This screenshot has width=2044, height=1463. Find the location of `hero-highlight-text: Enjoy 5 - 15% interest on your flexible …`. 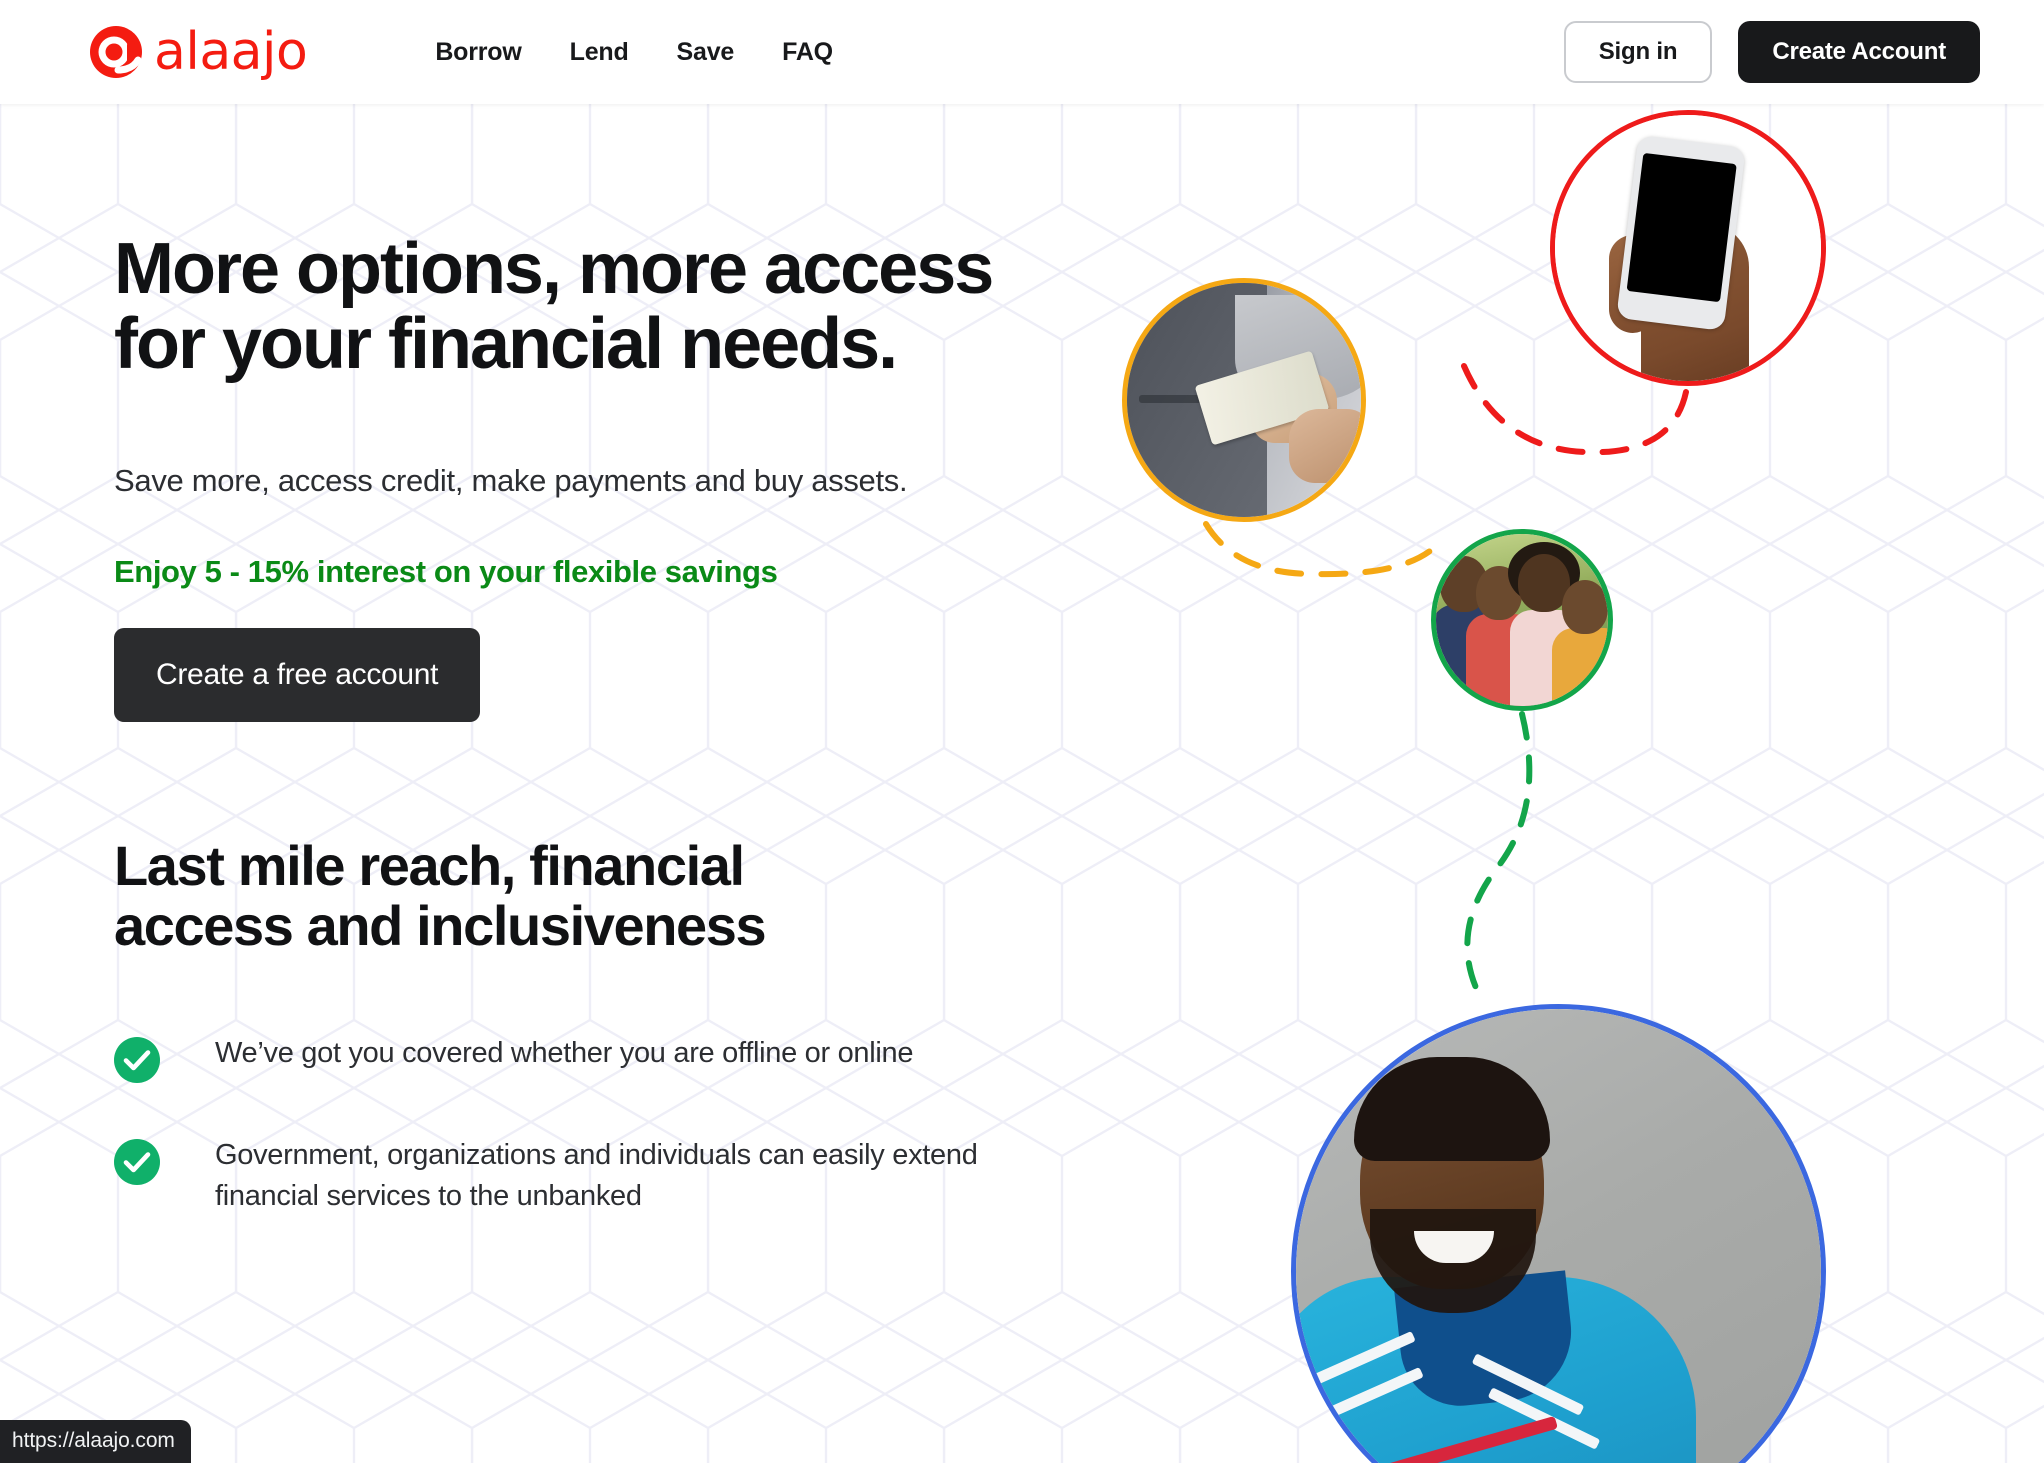

hero-highlight-text: Enjoy 5 - 15% interest on your flexible … is located at coordinates (446, 571).